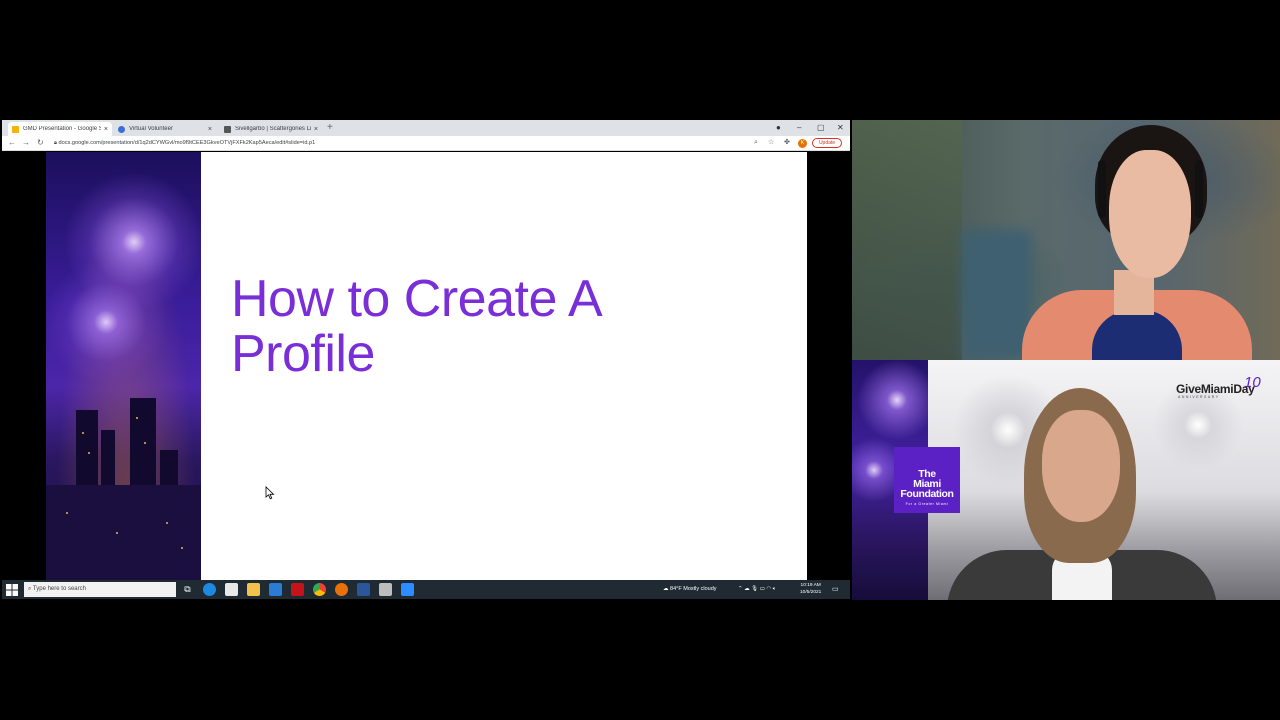  I want to click on mail-icon, so click(275, 589).